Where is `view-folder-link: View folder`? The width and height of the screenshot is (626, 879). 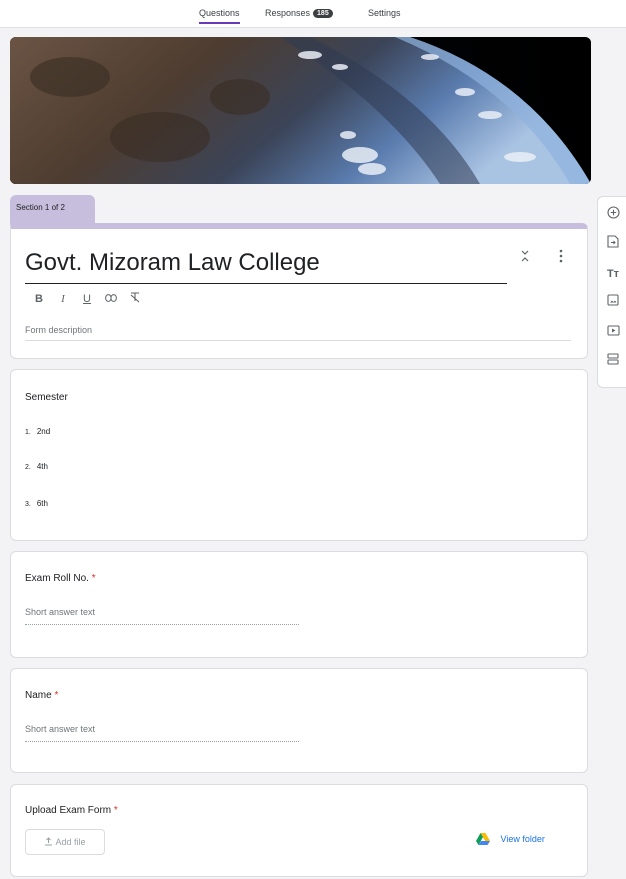 view-folder-link: View folder is located at coordinates (510, 840).